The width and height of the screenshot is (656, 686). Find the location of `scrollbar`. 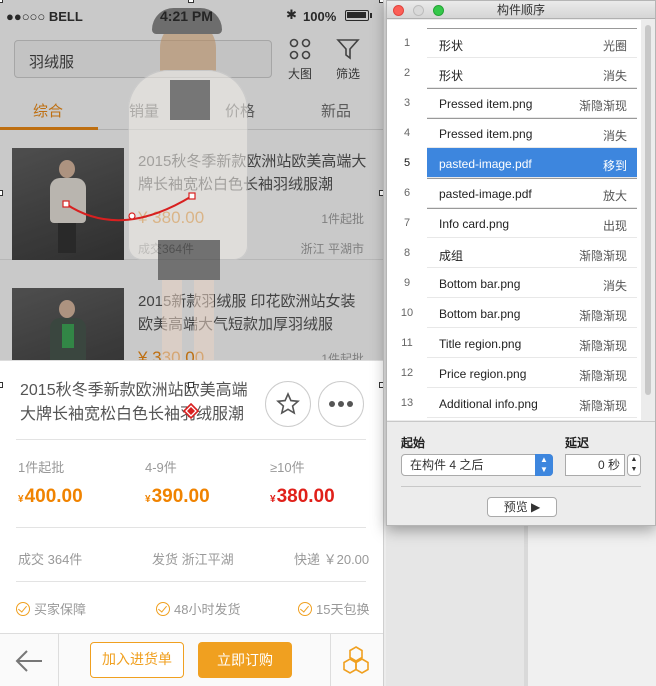

scrollbar is located at coordinates (648, 219).